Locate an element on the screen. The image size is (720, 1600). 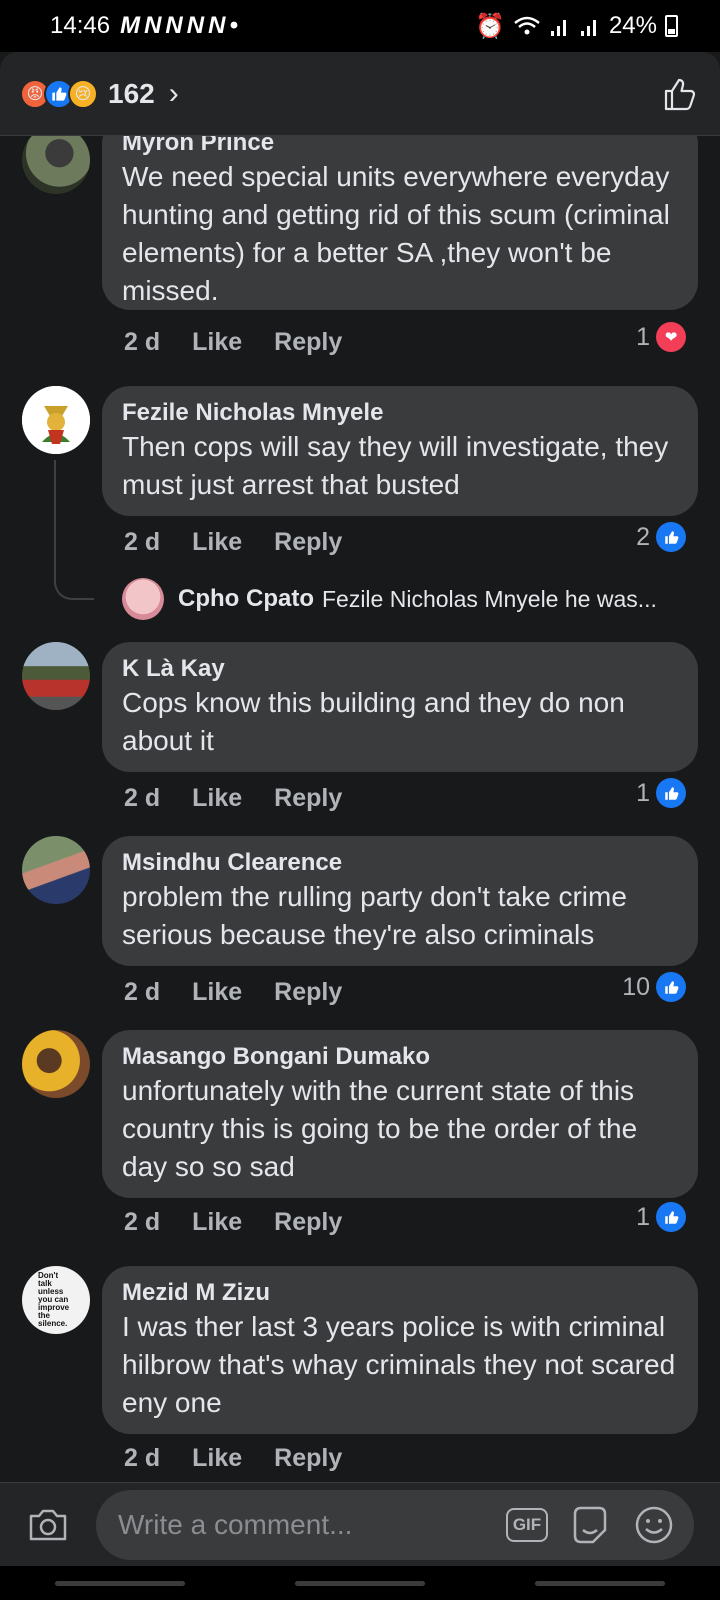
nav-recents-handle is located at coordinates (120, 1583).